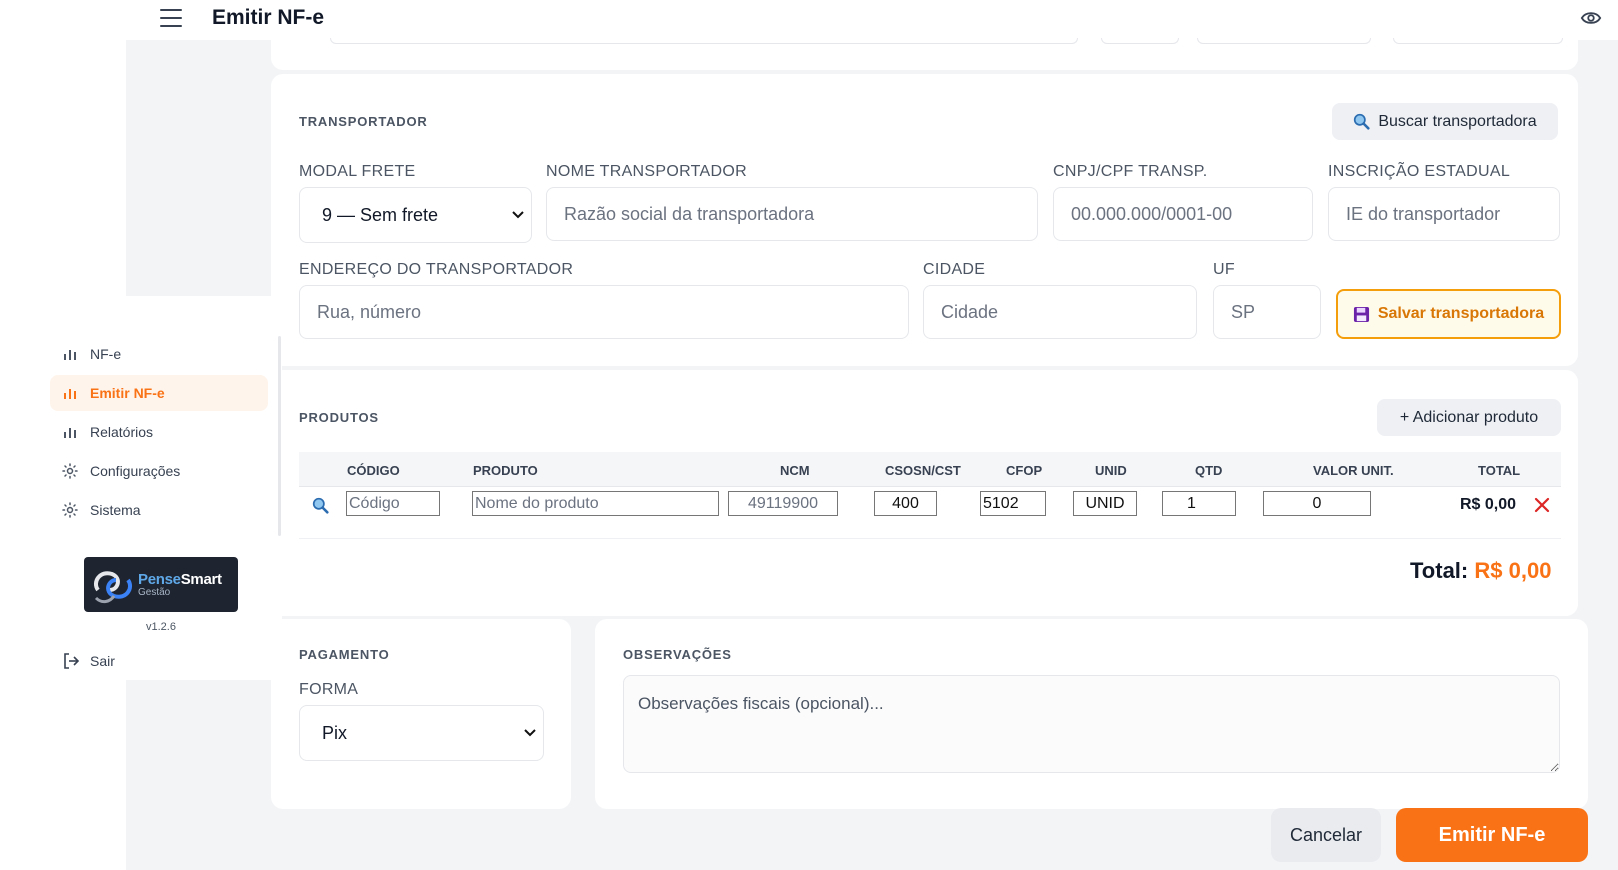 The image size is (1618, 870). What do you see at coordinates (1267, 312) in the screenshot?
I see `uf-input` at bounding box center [1267, 312].